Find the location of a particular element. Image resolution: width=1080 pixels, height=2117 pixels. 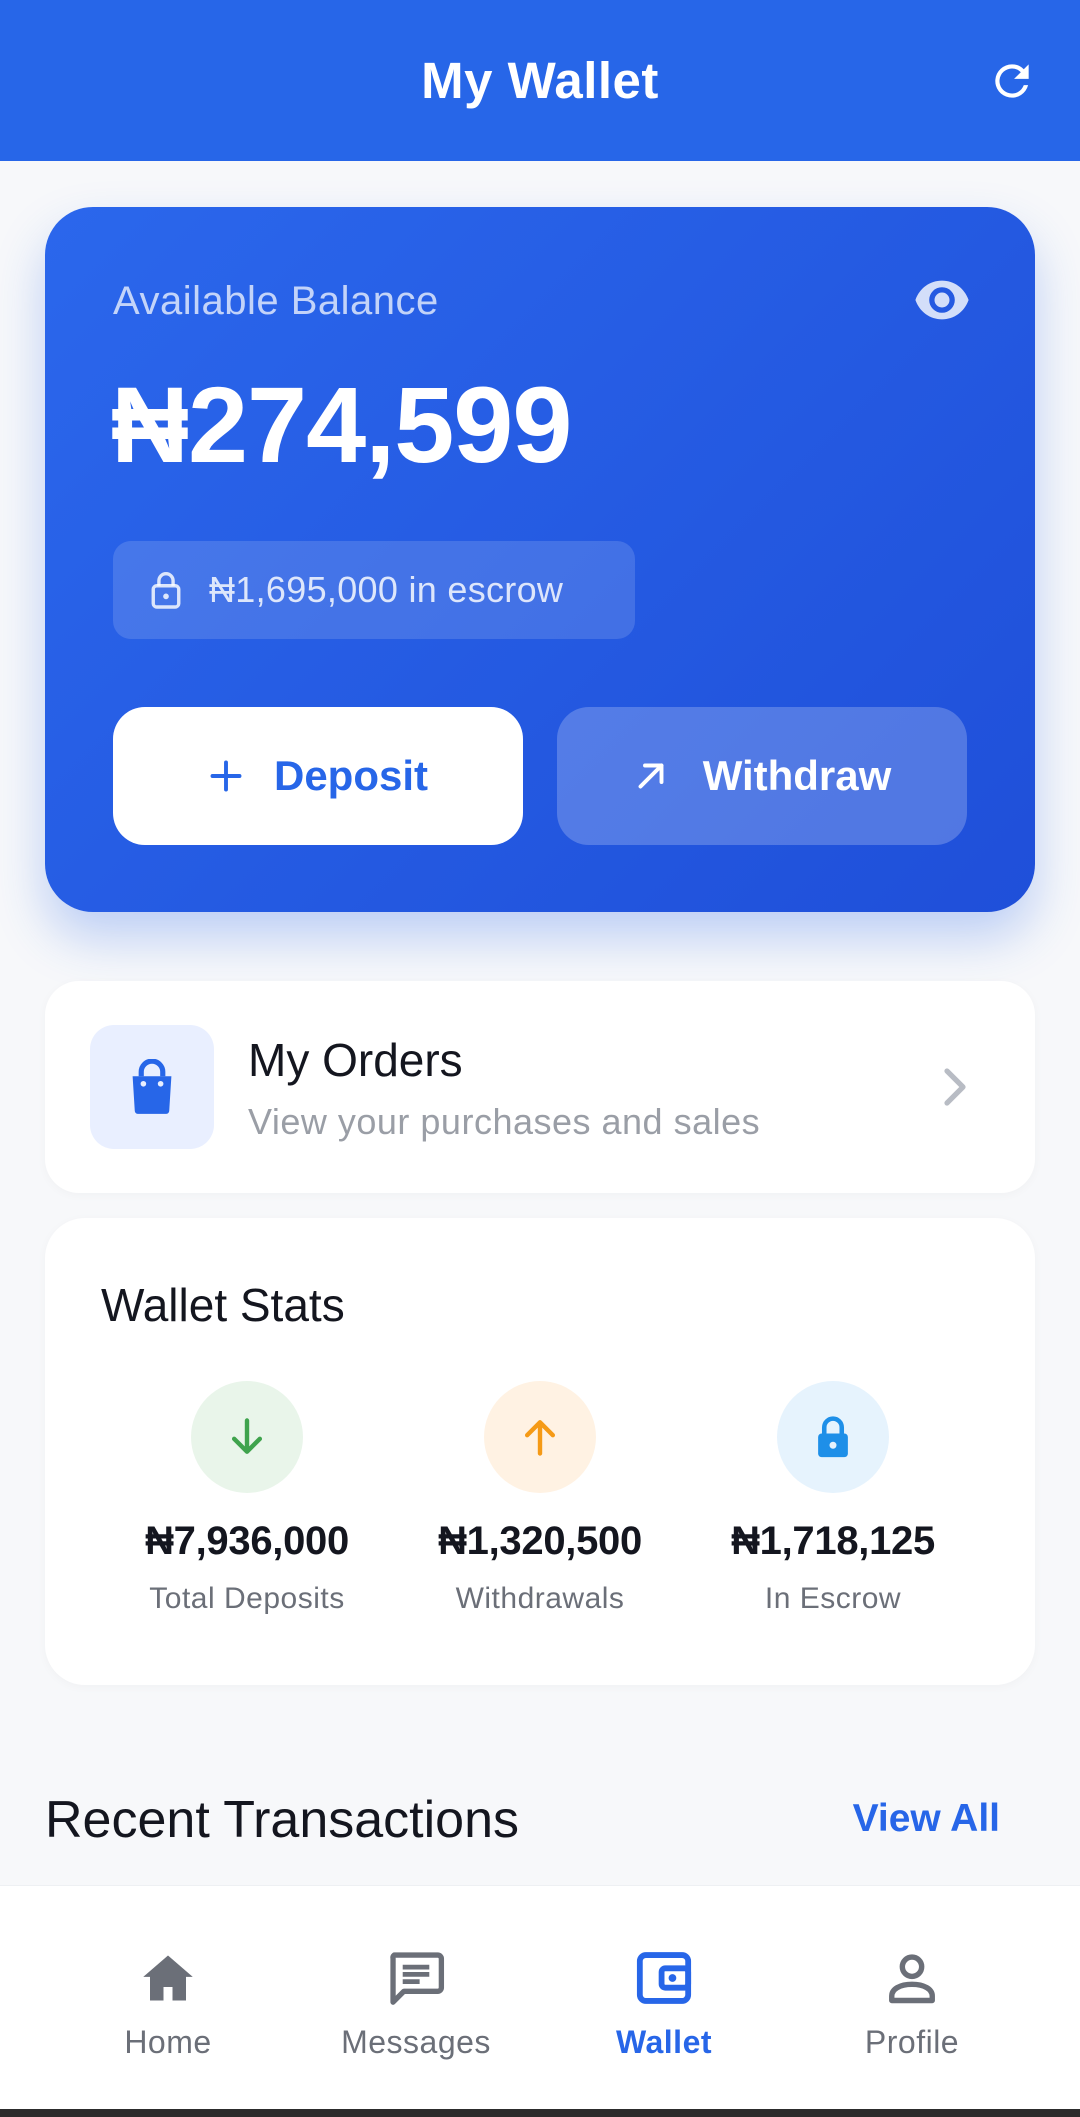

toggle-balance-visibility-button is located at coordinates (942, 300).